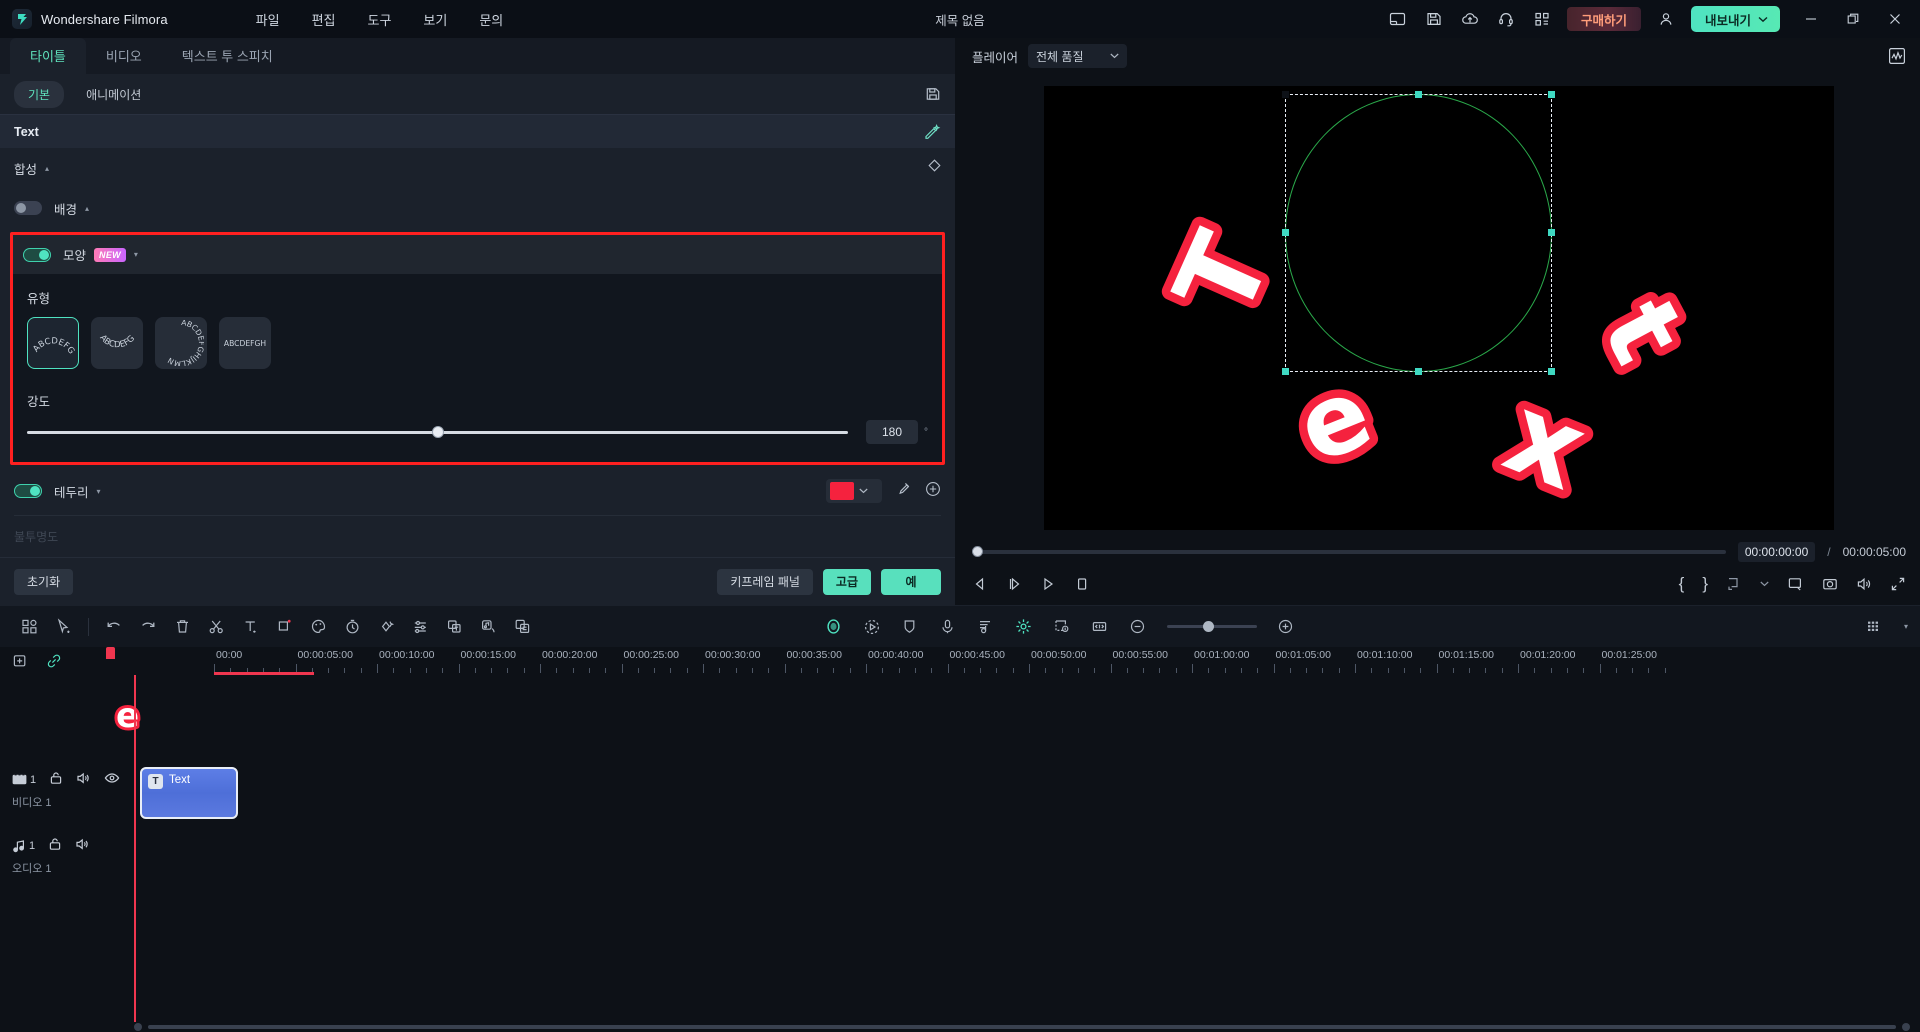 This screenshot has height=1032, width=1920. I want to click on ok-button: 예, so click(911, 581).